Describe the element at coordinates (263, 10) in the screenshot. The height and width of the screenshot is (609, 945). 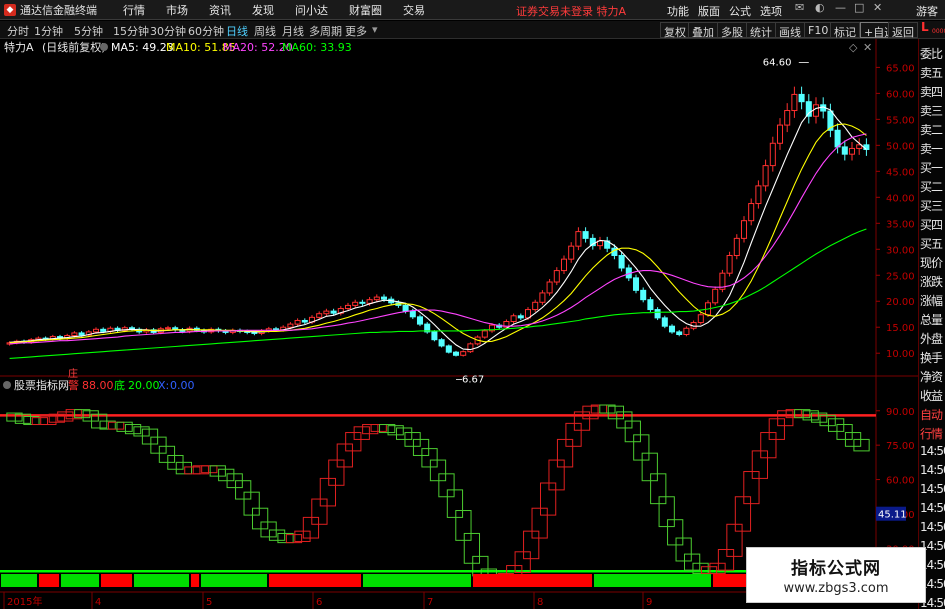
I see `menu-discover: 发现` at that location.